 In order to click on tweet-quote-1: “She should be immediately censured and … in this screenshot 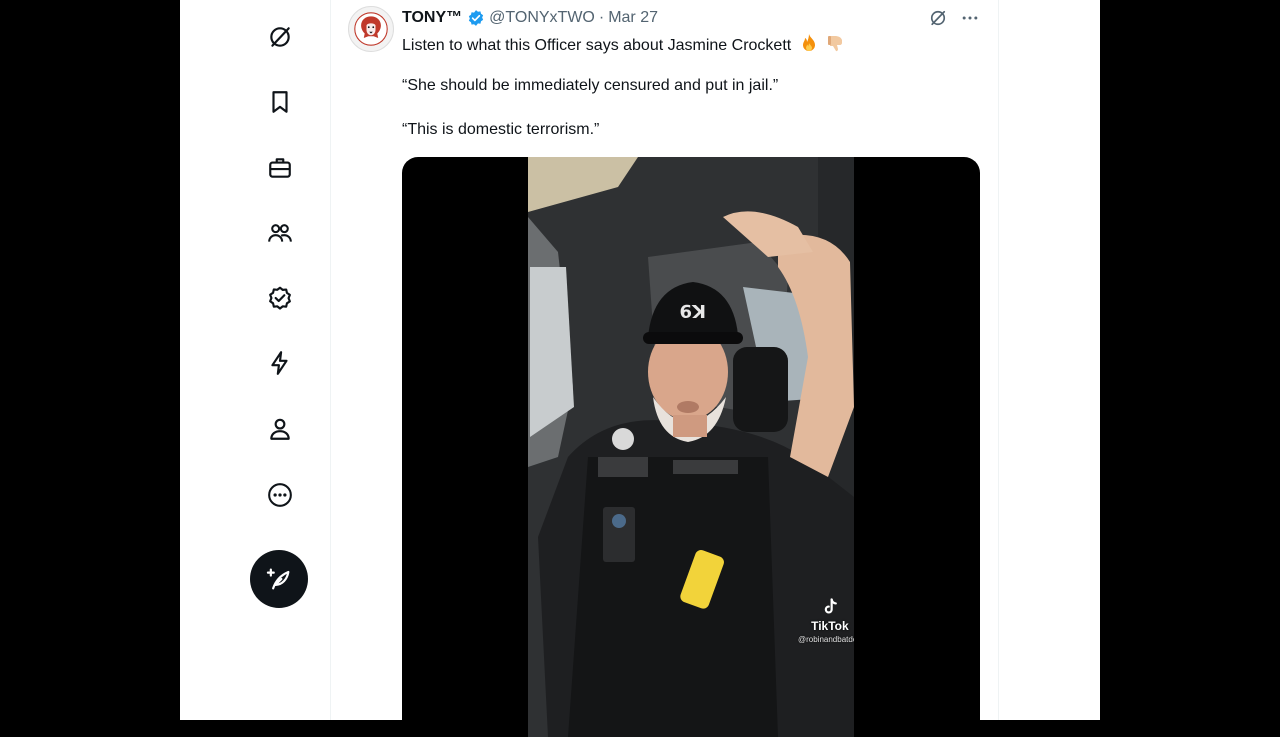, I will do `click(590, 85)`.